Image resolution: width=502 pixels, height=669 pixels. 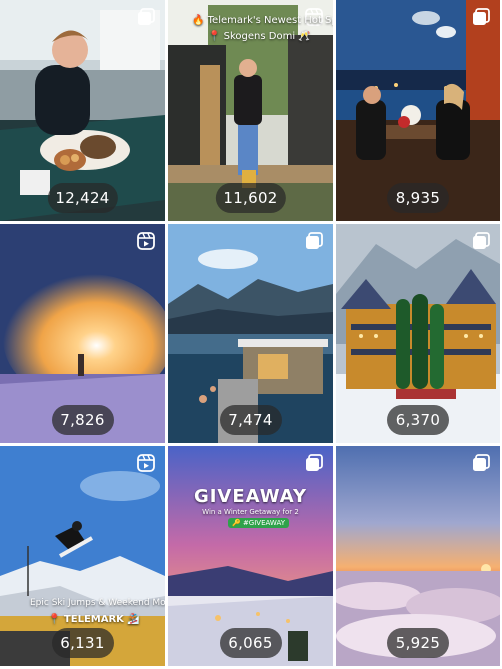 I want to click on view-count: 11,602, so click(x=250, y=198).